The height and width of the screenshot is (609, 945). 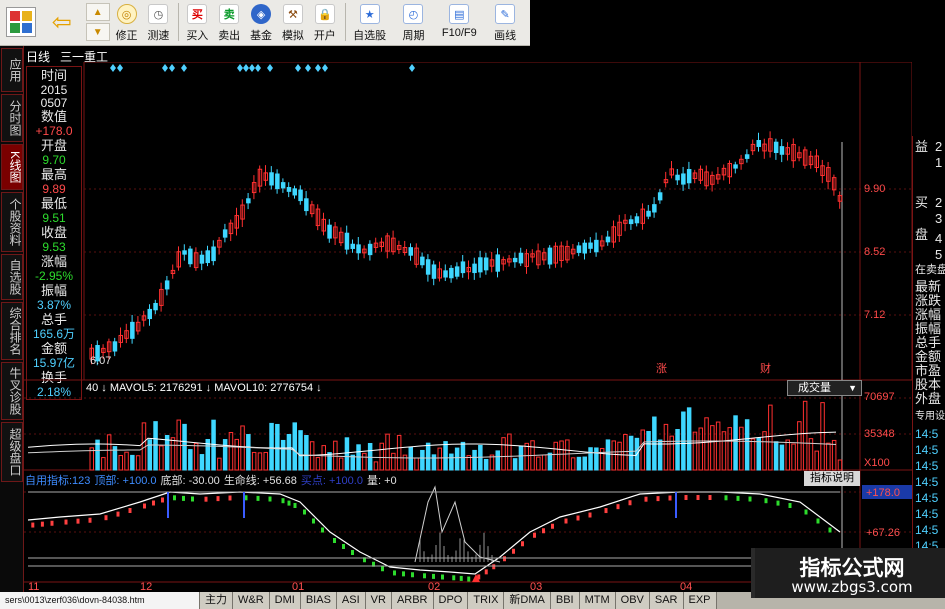 I want to click on sell-button: 卖卖出, so click(x=229, y=23).